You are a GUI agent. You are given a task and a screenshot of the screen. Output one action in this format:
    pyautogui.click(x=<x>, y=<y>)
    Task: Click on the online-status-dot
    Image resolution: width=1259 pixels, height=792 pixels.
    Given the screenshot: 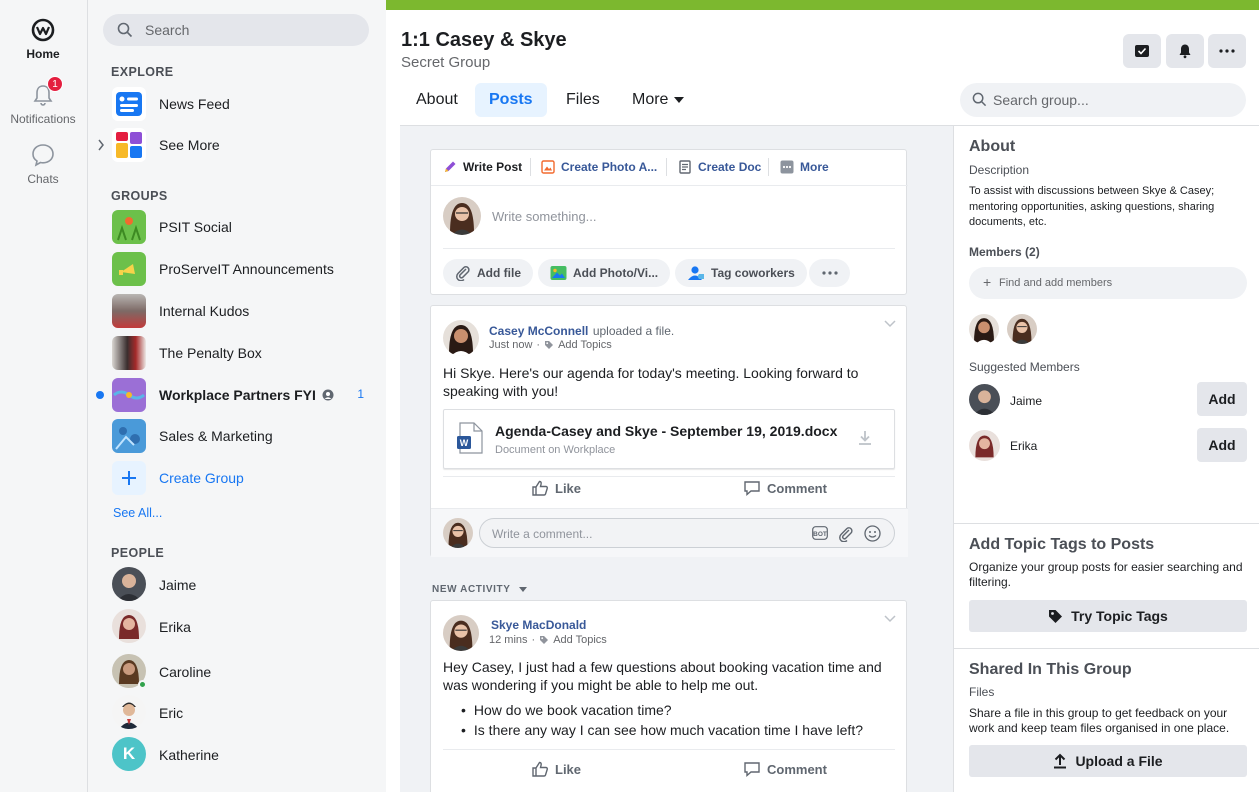 What is the action you would take?
    pyautogui.click(x=142, y=684)
    